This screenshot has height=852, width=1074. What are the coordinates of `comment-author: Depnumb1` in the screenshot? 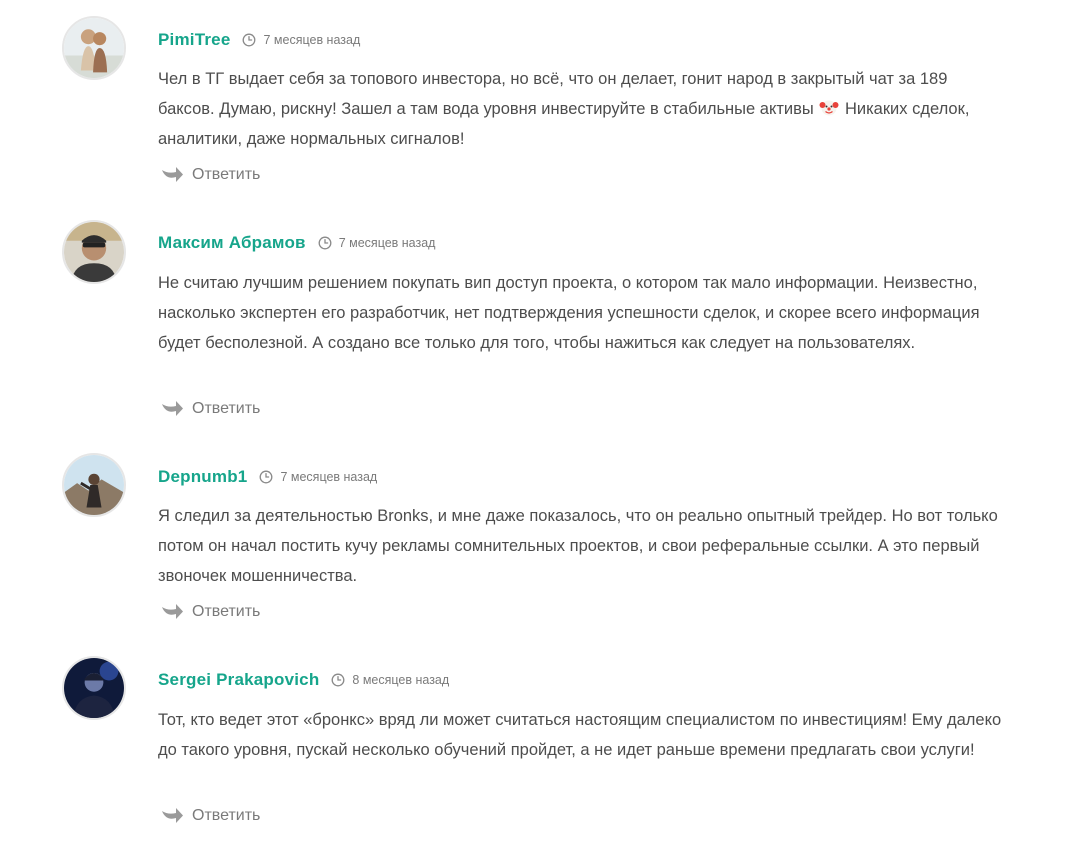 It's located at (202, 477).